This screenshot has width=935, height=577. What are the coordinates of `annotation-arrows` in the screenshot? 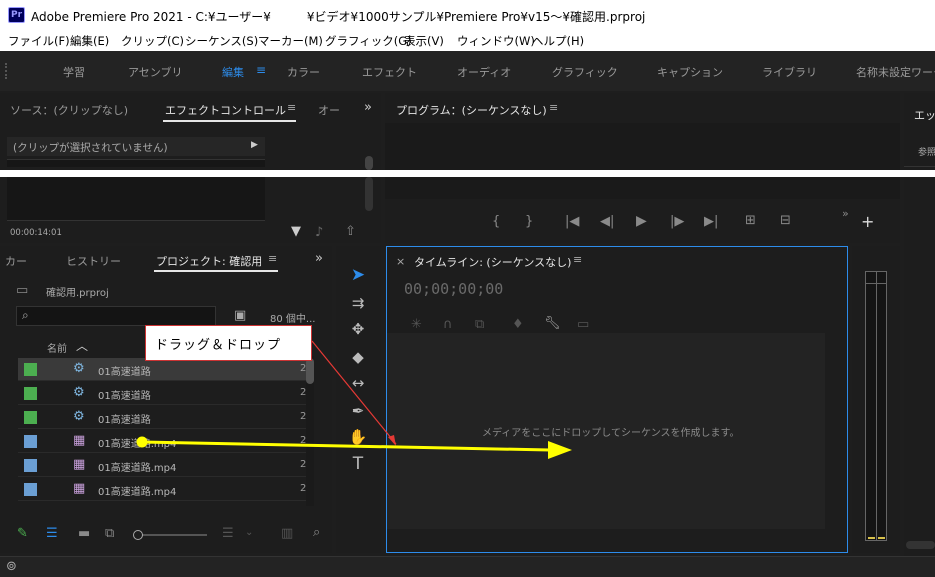 It's located at (354, 399).